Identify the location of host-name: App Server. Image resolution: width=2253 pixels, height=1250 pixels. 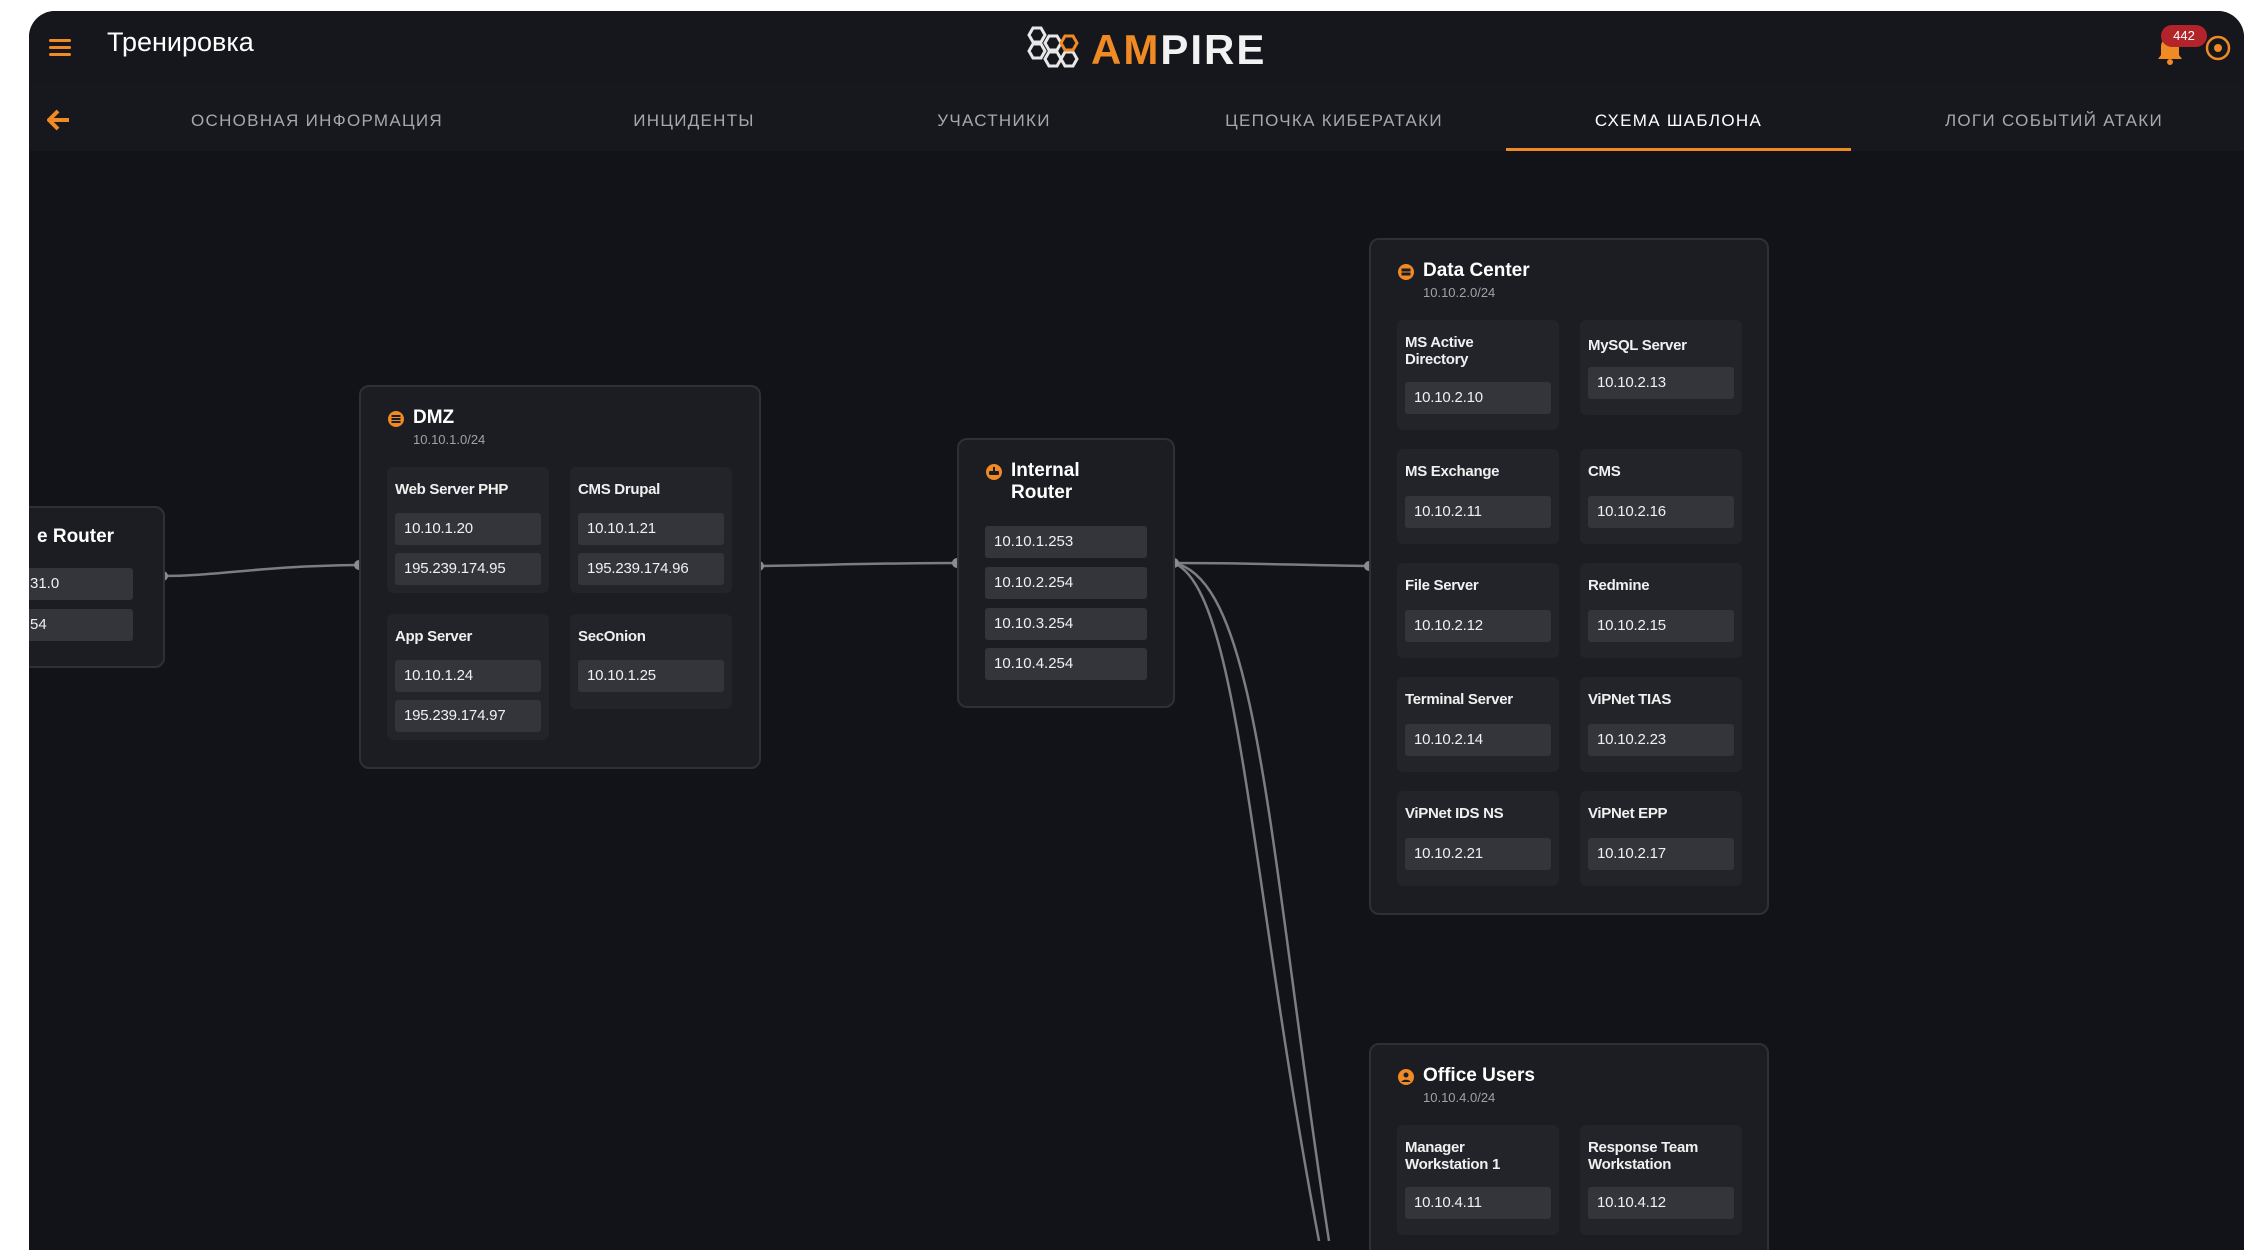
(434, 636).